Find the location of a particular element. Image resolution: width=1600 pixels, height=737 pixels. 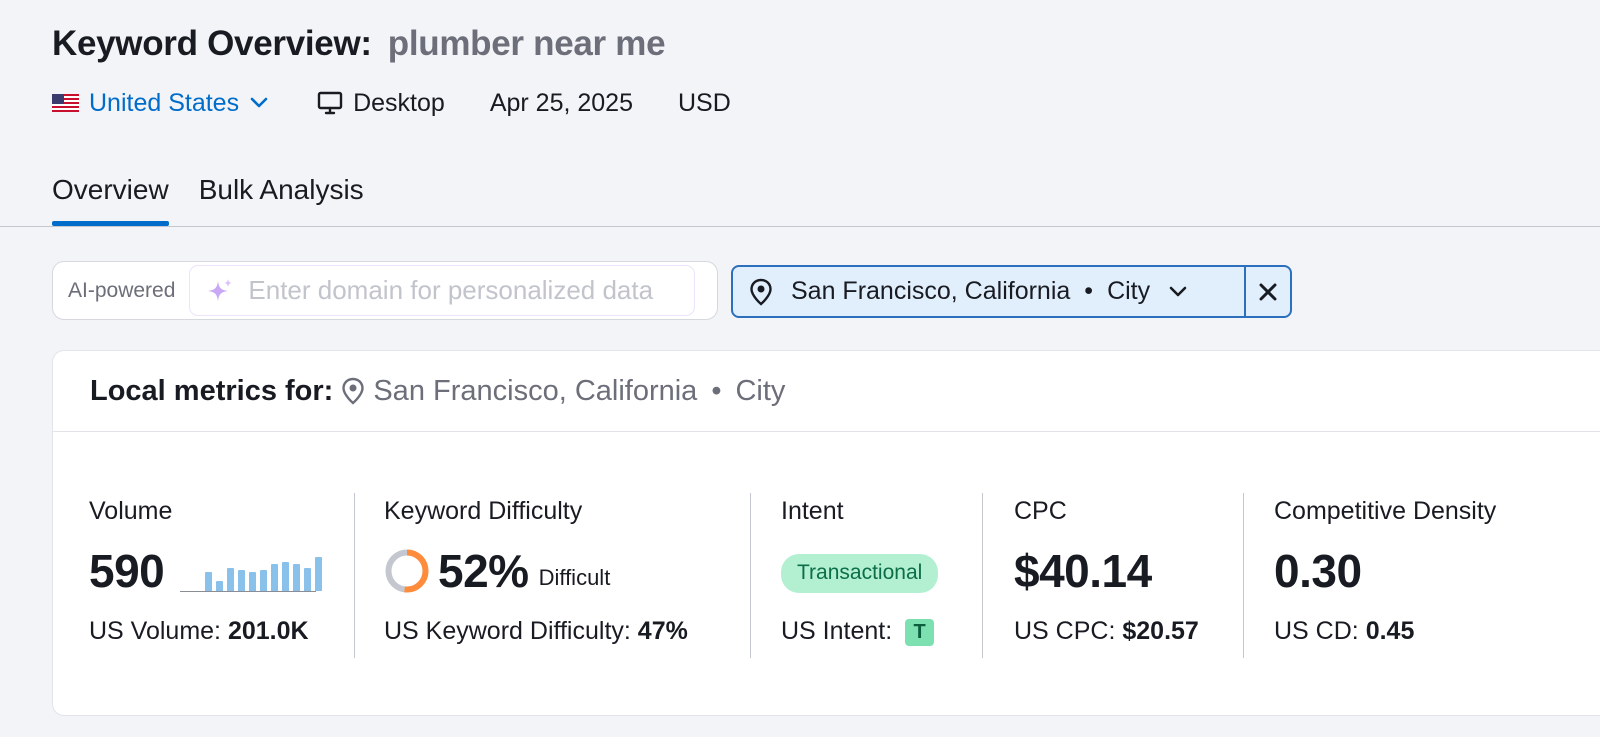

us-cpc: US CPC: $20.57 is located at coordinates (1106, 631).